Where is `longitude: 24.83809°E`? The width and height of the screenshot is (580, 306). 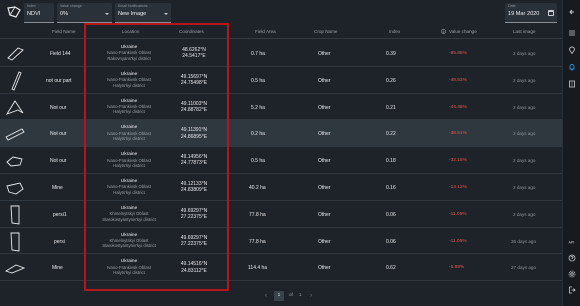
longitude: 24.83809°E is located at coordinates (194, 190).